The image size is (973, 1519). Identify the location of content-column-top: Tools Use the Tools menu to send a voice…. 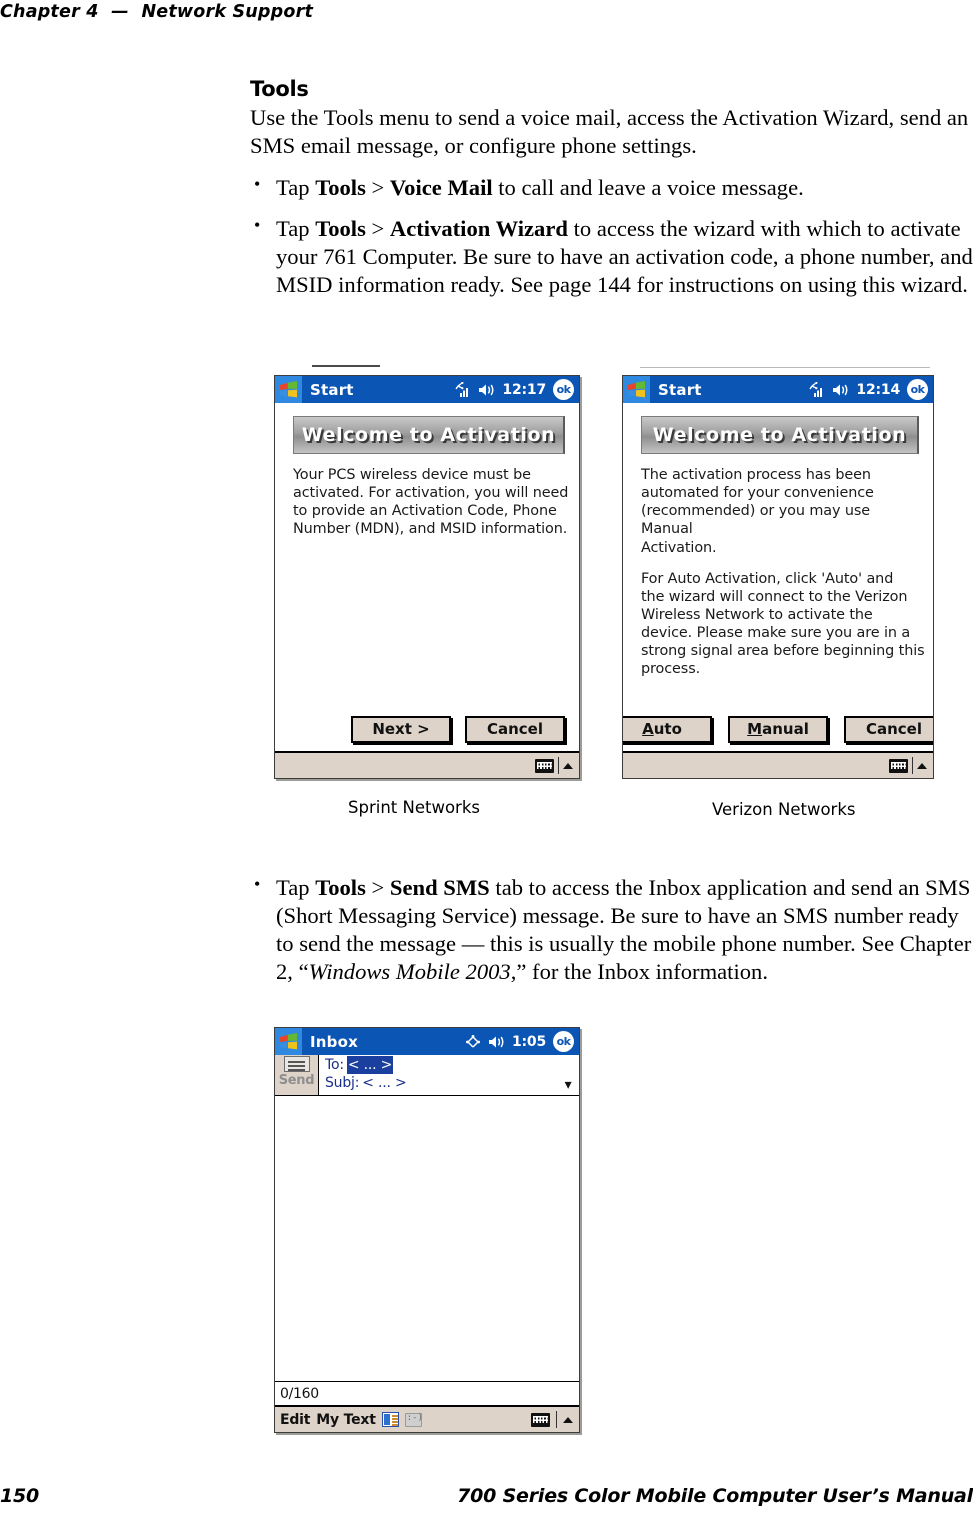
(611, 195).